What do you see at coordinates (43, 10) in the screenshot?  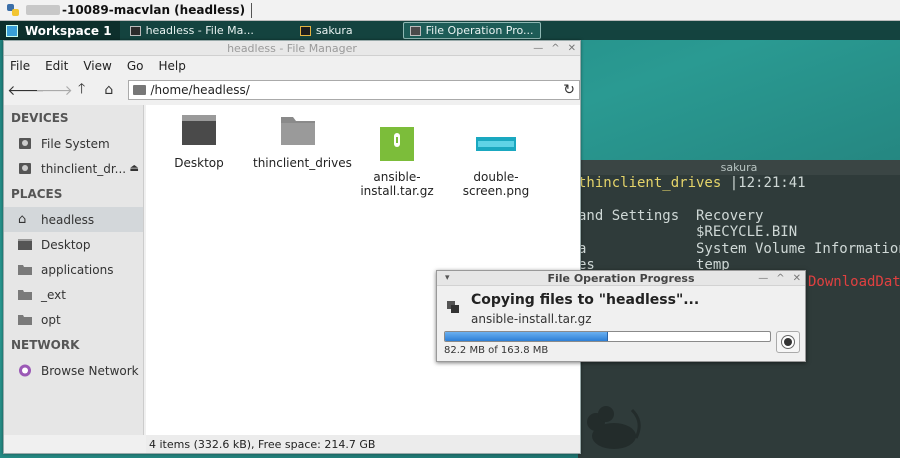 I see `redacted-text` at bounding box center [43, 10].